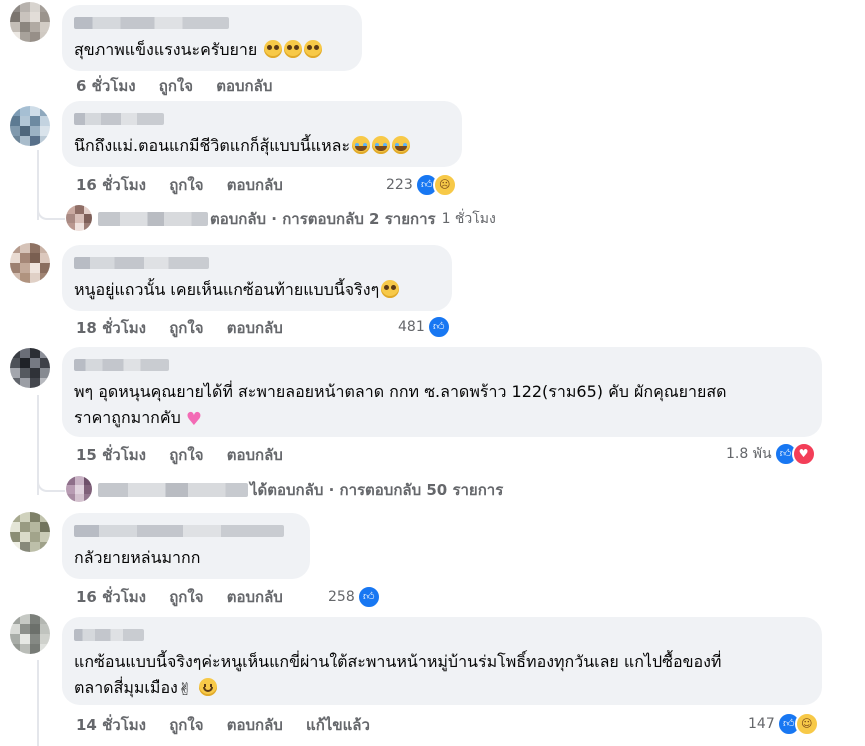 The image size is (865, 746). Describe the element at coordinates (208, 687) in the screenshot. I see `smiling-face-icon` at that location.